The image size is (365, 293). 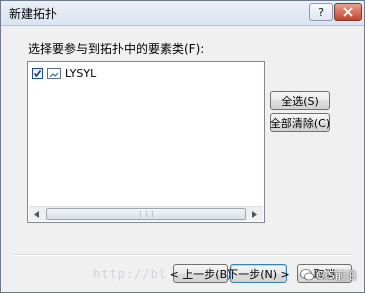 I want to click on watermark-text: http://bl, so click(x=130, y=274).